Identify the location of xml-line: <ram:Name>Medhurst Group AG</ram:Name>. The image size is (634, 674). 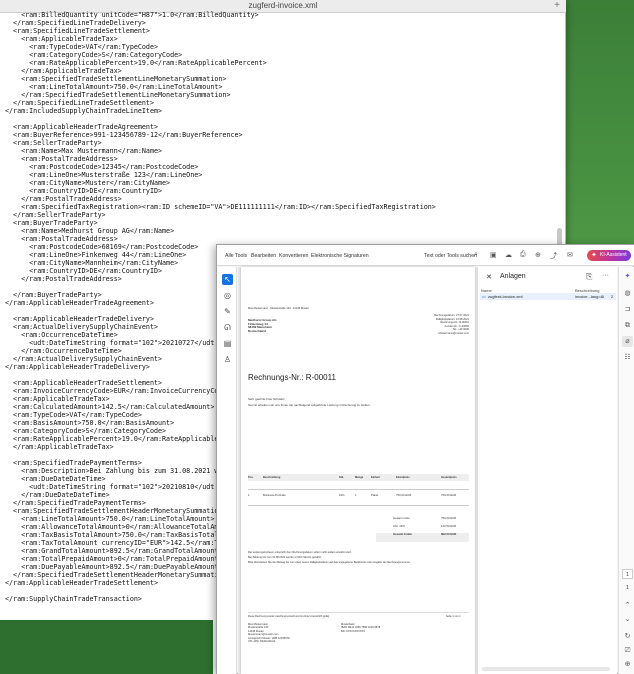
(90, 231).